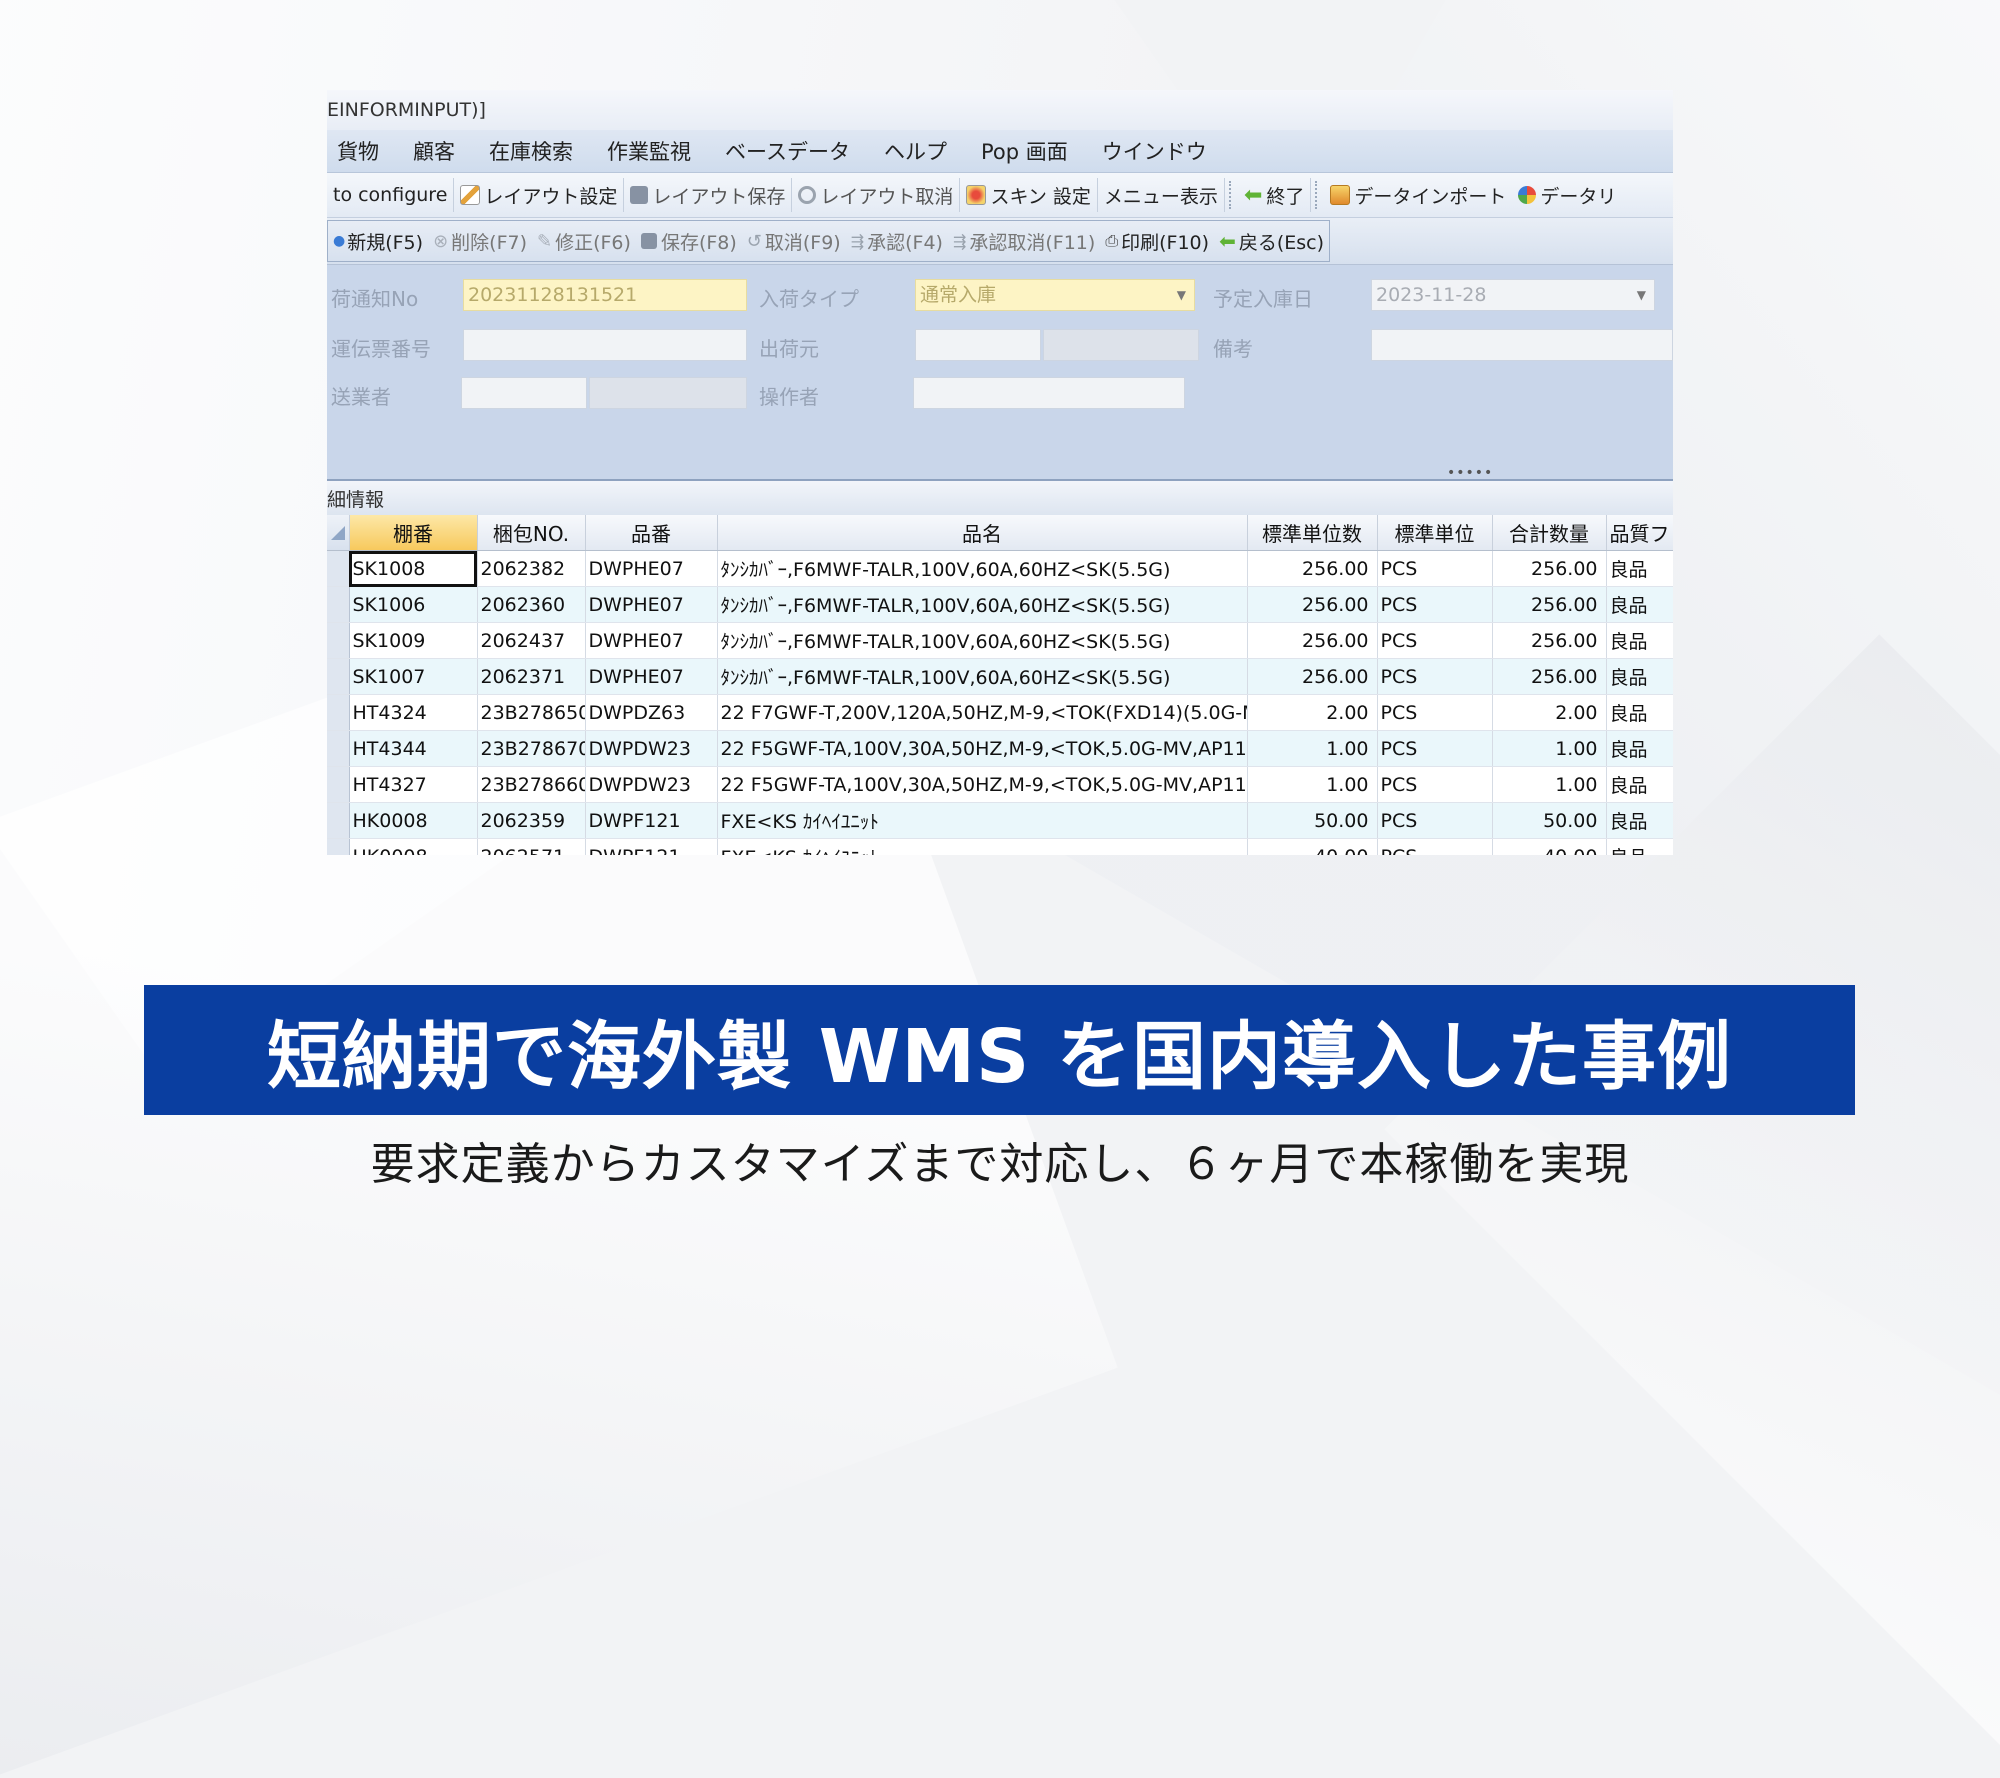 This screenshot has height=1778, width=2000. Describe the element at coordinates (1024, 241) in the screenshot. I see `approve-cancel-button: ⇶ 承認取消(F11)` at that location.